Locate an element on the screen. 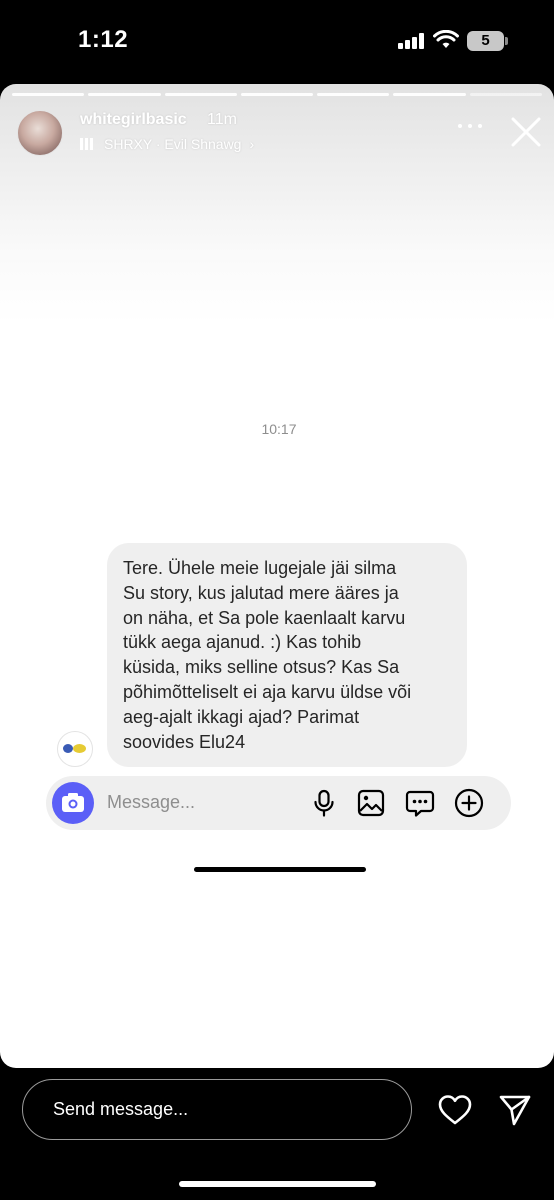 This screenshot has width=554, height=1200. message-line: aeg-ajalt ikkagi ajad? Parimat is located at coordinates (241, 716).